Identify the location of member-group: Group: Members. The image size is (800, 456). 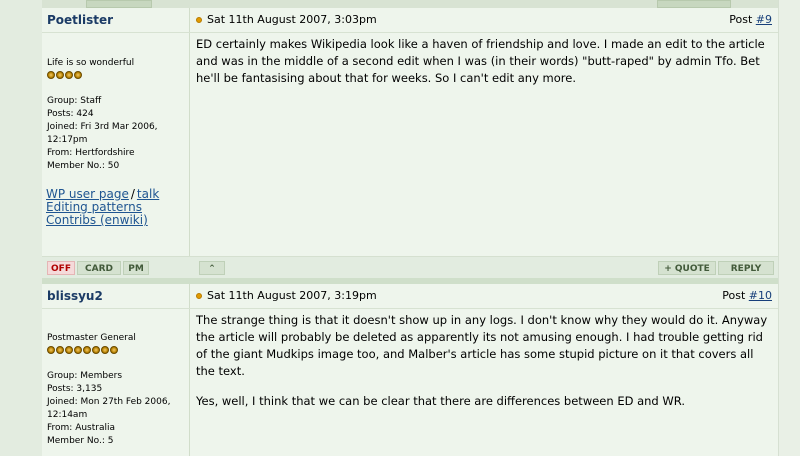
(85, 376).